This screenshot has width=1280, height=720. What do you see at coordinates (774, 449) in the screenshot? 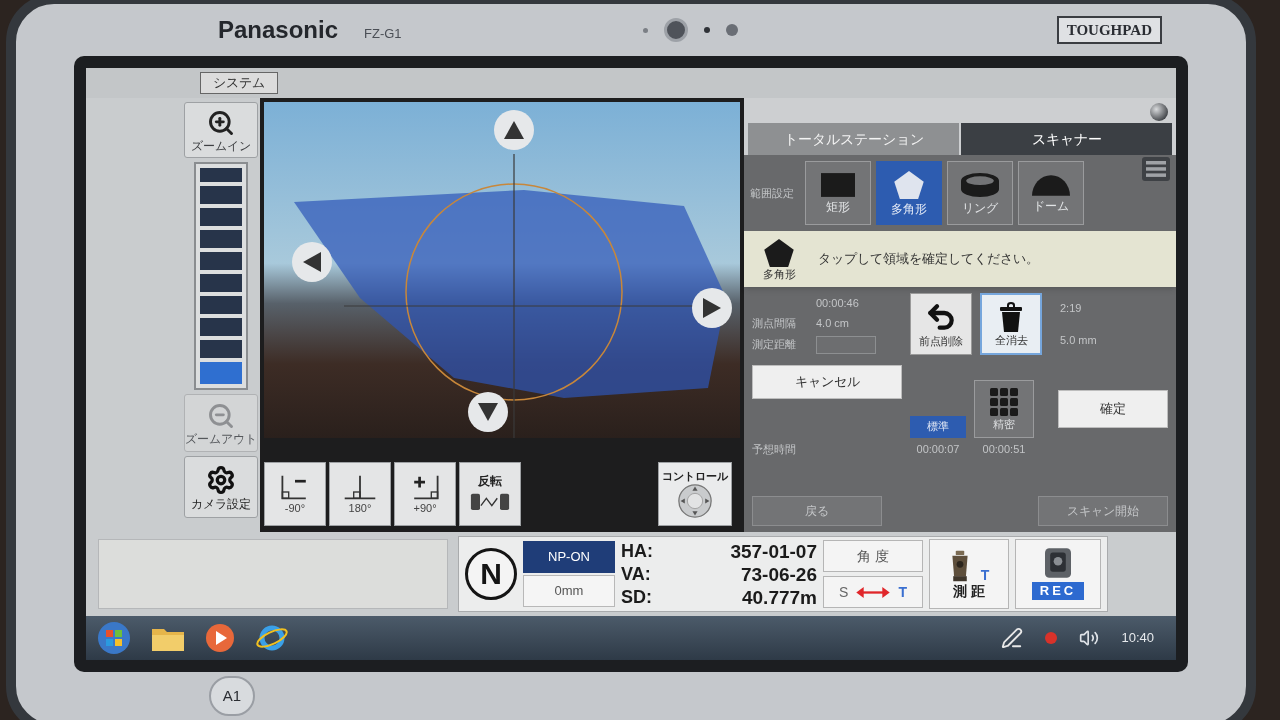
I see `time-label: 予想時間` at bounding box center [774, 449].